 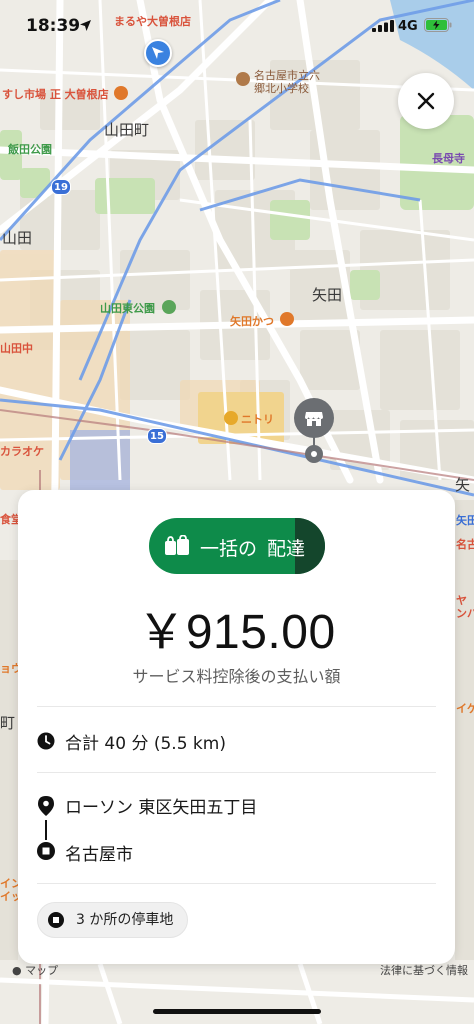 What do you see at coordinates (127, 130) in the screenshot?
I see `map-area-label: 山田町` at bounding box center [127, 130].